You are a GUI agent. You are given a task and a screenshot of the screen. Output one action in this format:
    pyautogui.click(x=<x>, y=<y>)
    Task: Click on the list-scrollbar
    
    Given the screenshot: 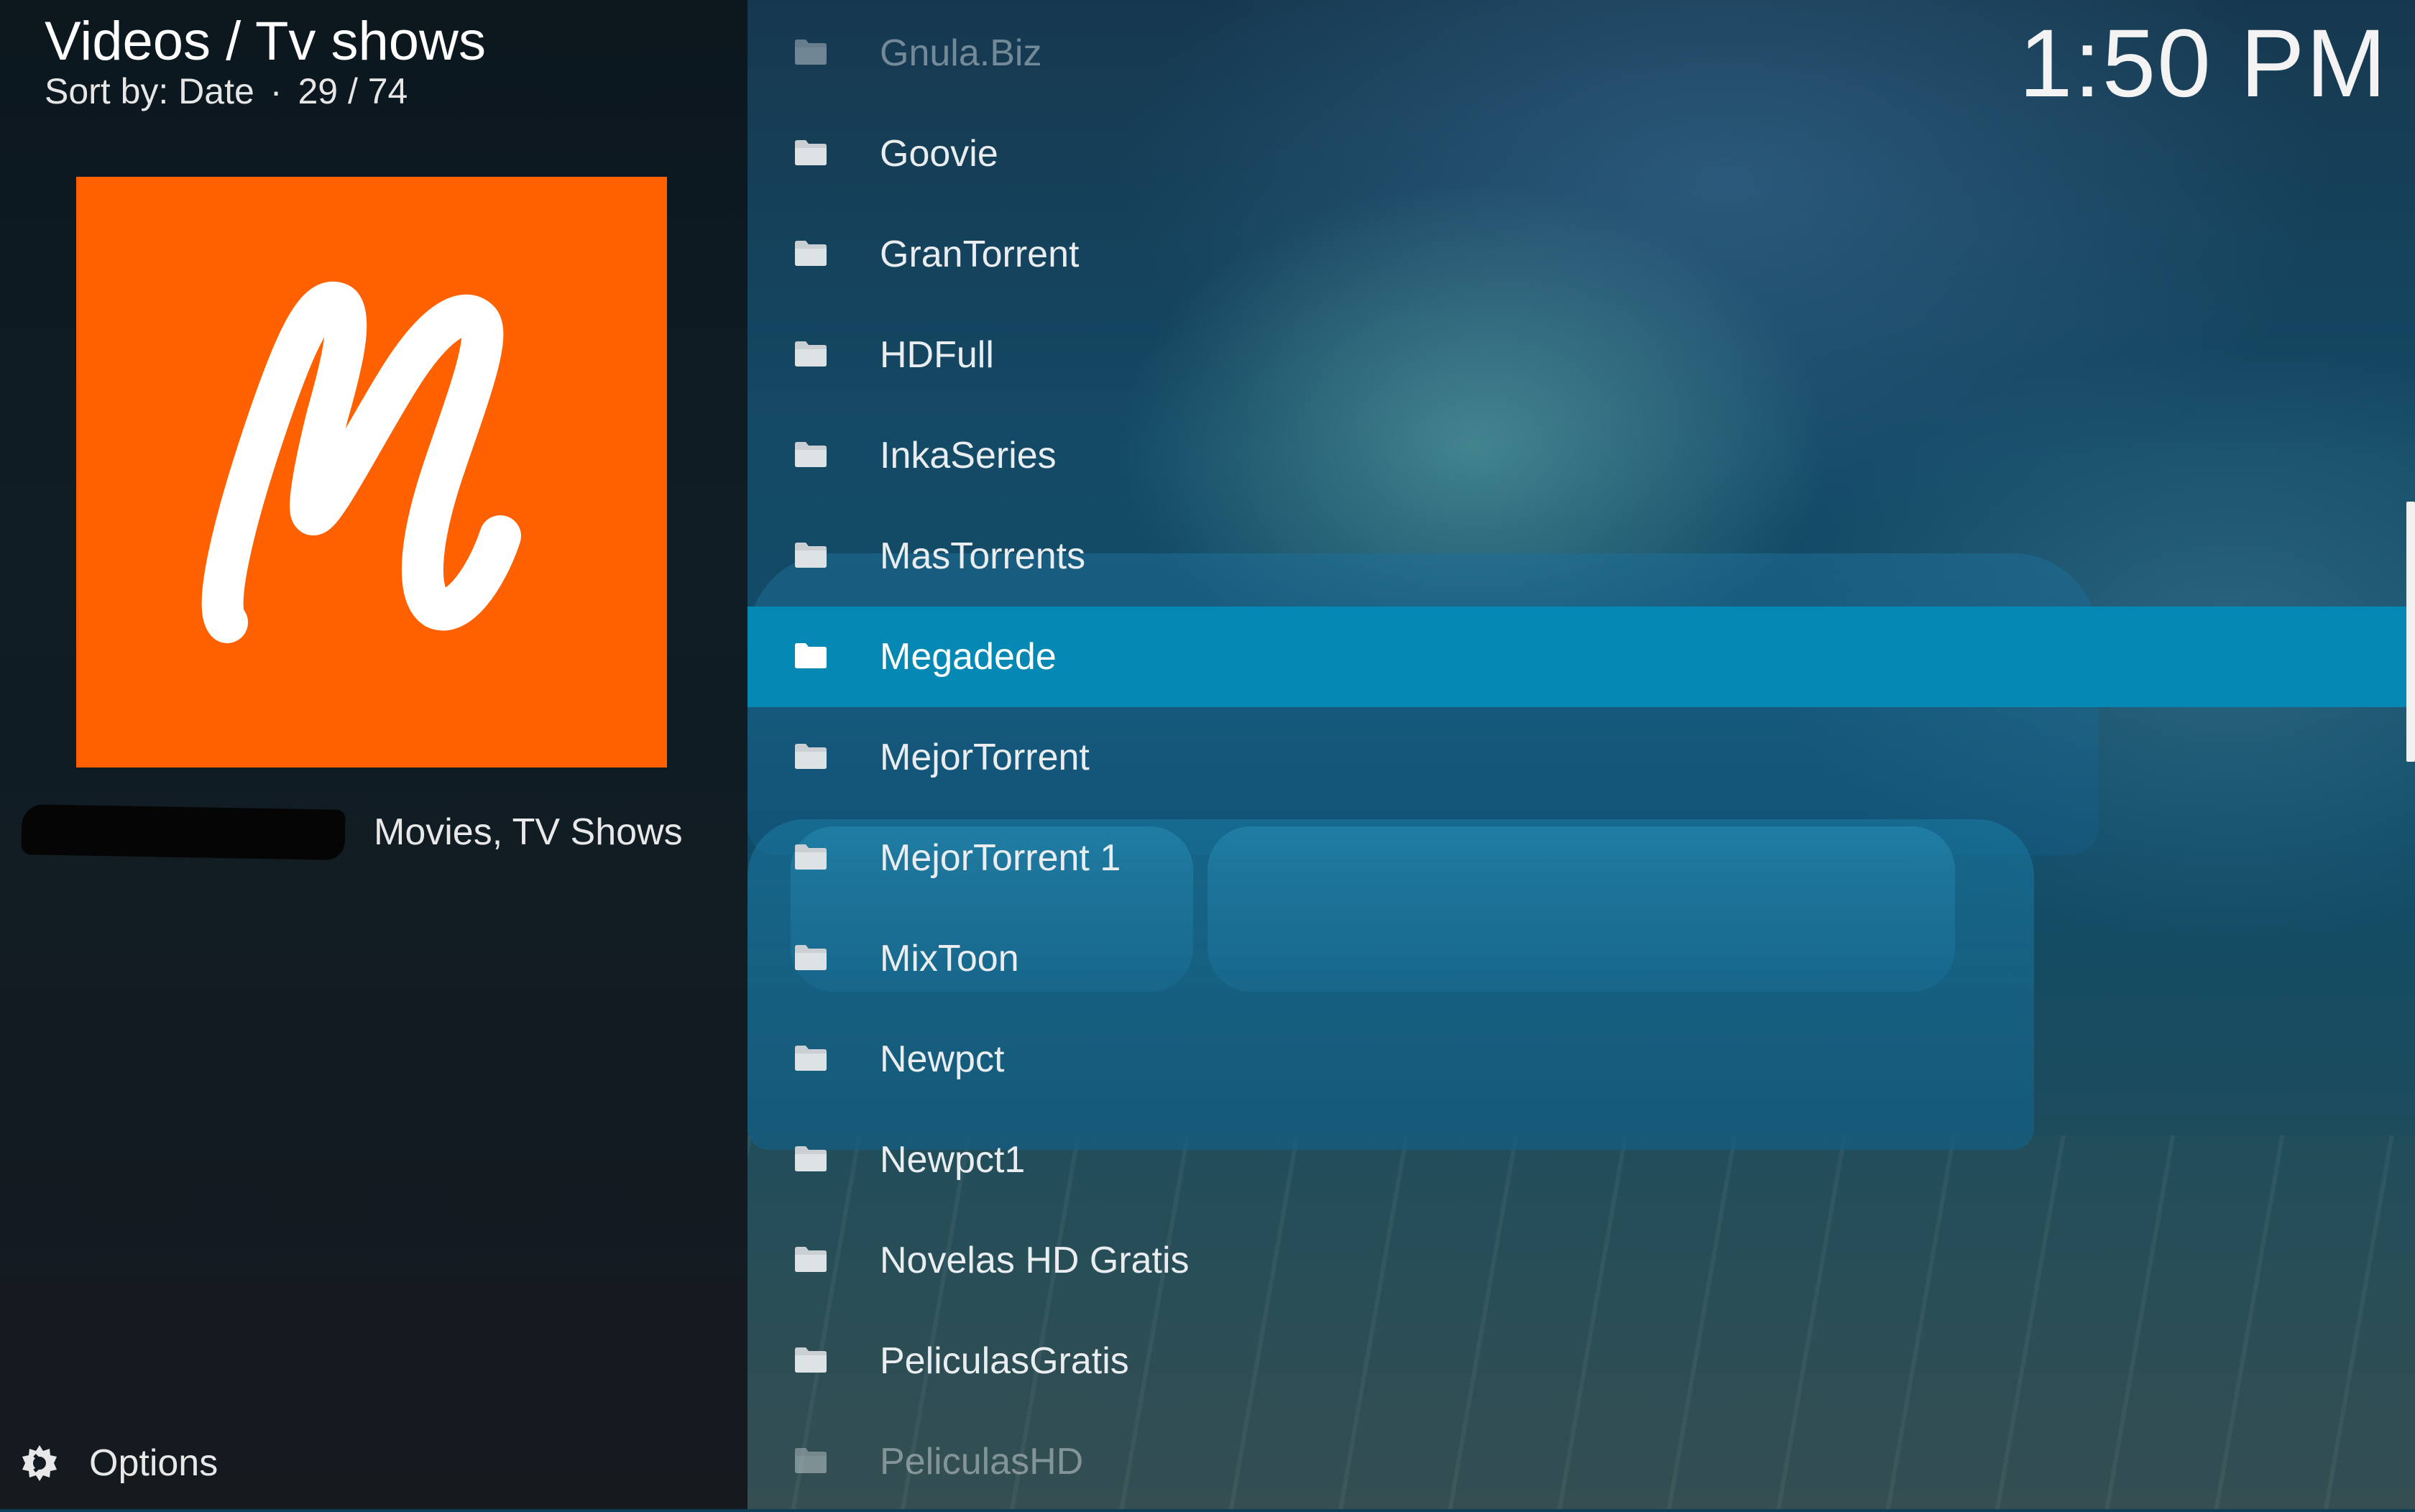 What is the action you would take?
    pyautogui.click(x=2410, y=632)
    